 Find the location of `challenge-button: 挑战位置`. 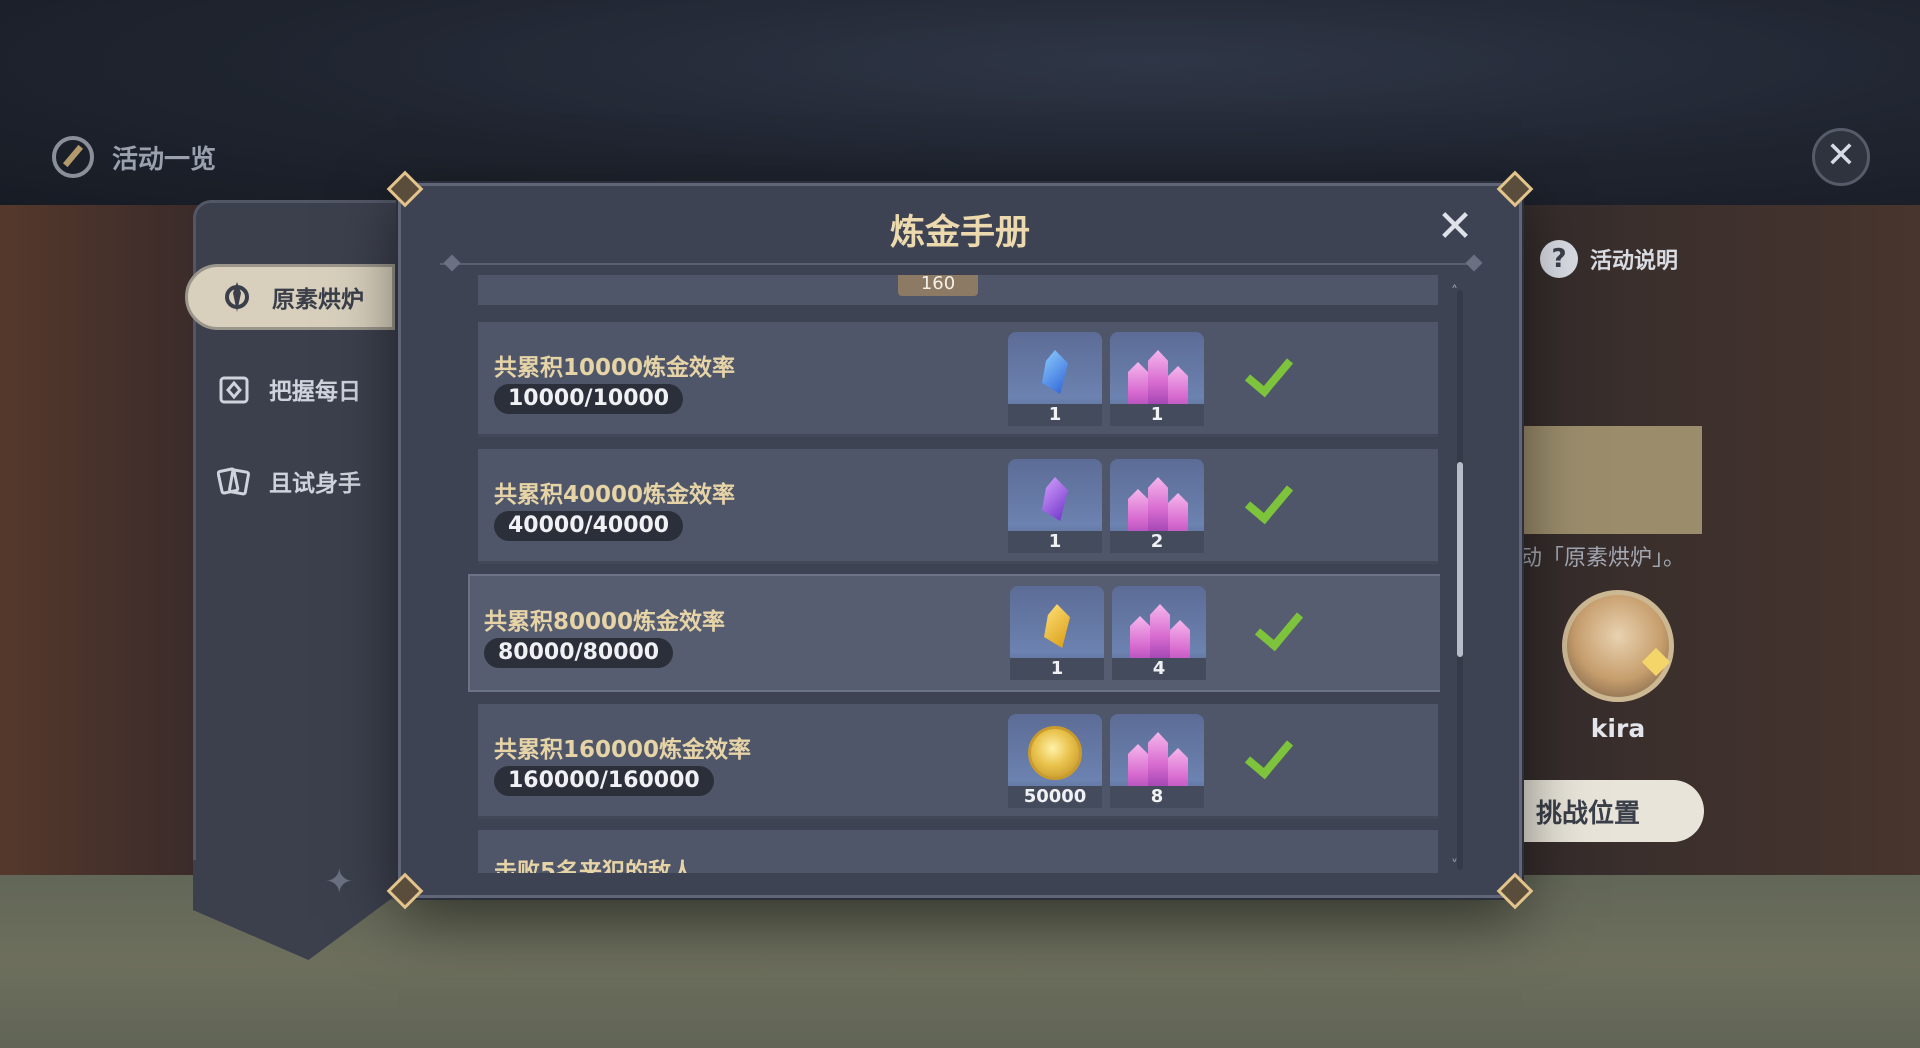

challenge-button: 挑战位置 is located at coordinates (1612, 811).